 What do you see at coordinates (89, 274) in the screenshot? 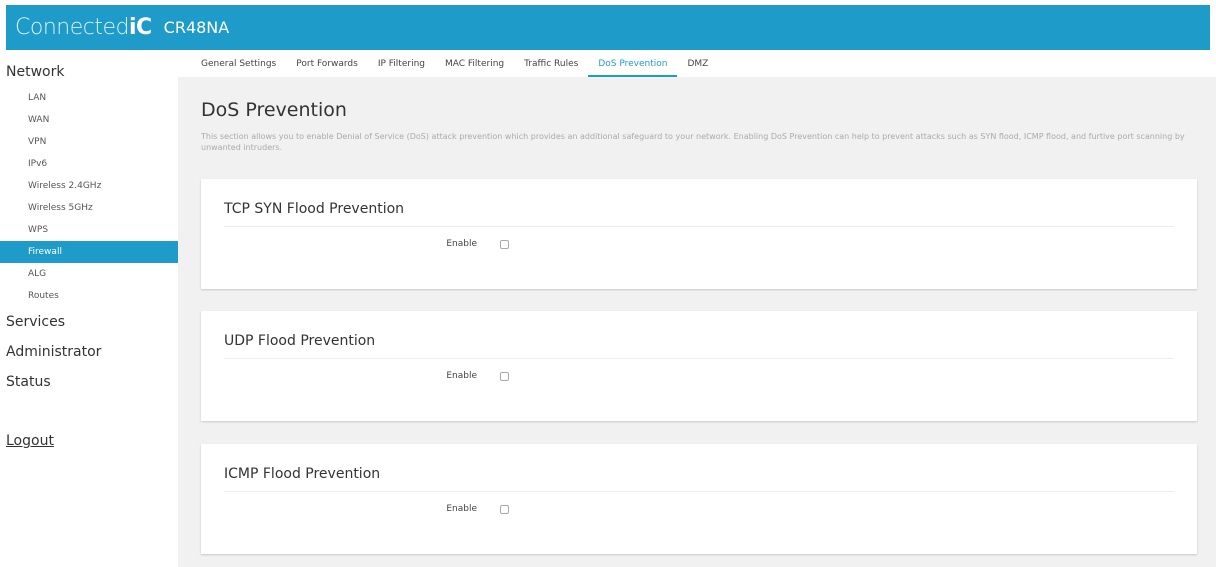
I see `sidebar-item-alg: ALG` at bounding box center [89, 274].